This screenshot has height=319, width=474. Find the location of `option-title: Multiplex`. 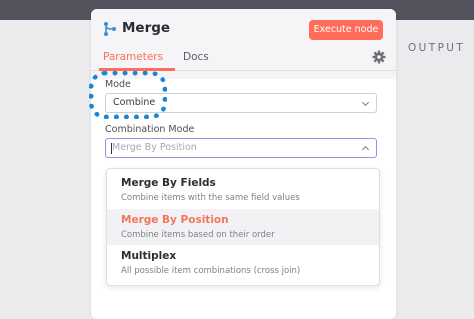

option-title: Multiplex is located at coordinates (149, 256).